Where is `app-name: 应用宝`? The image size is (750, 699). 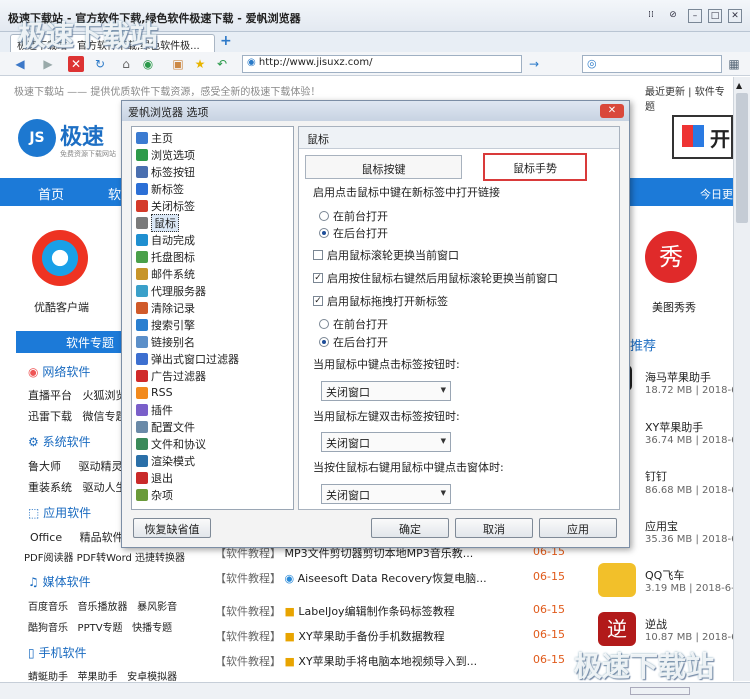
app-name: 应用宝 is located at coordinates (661, 526).